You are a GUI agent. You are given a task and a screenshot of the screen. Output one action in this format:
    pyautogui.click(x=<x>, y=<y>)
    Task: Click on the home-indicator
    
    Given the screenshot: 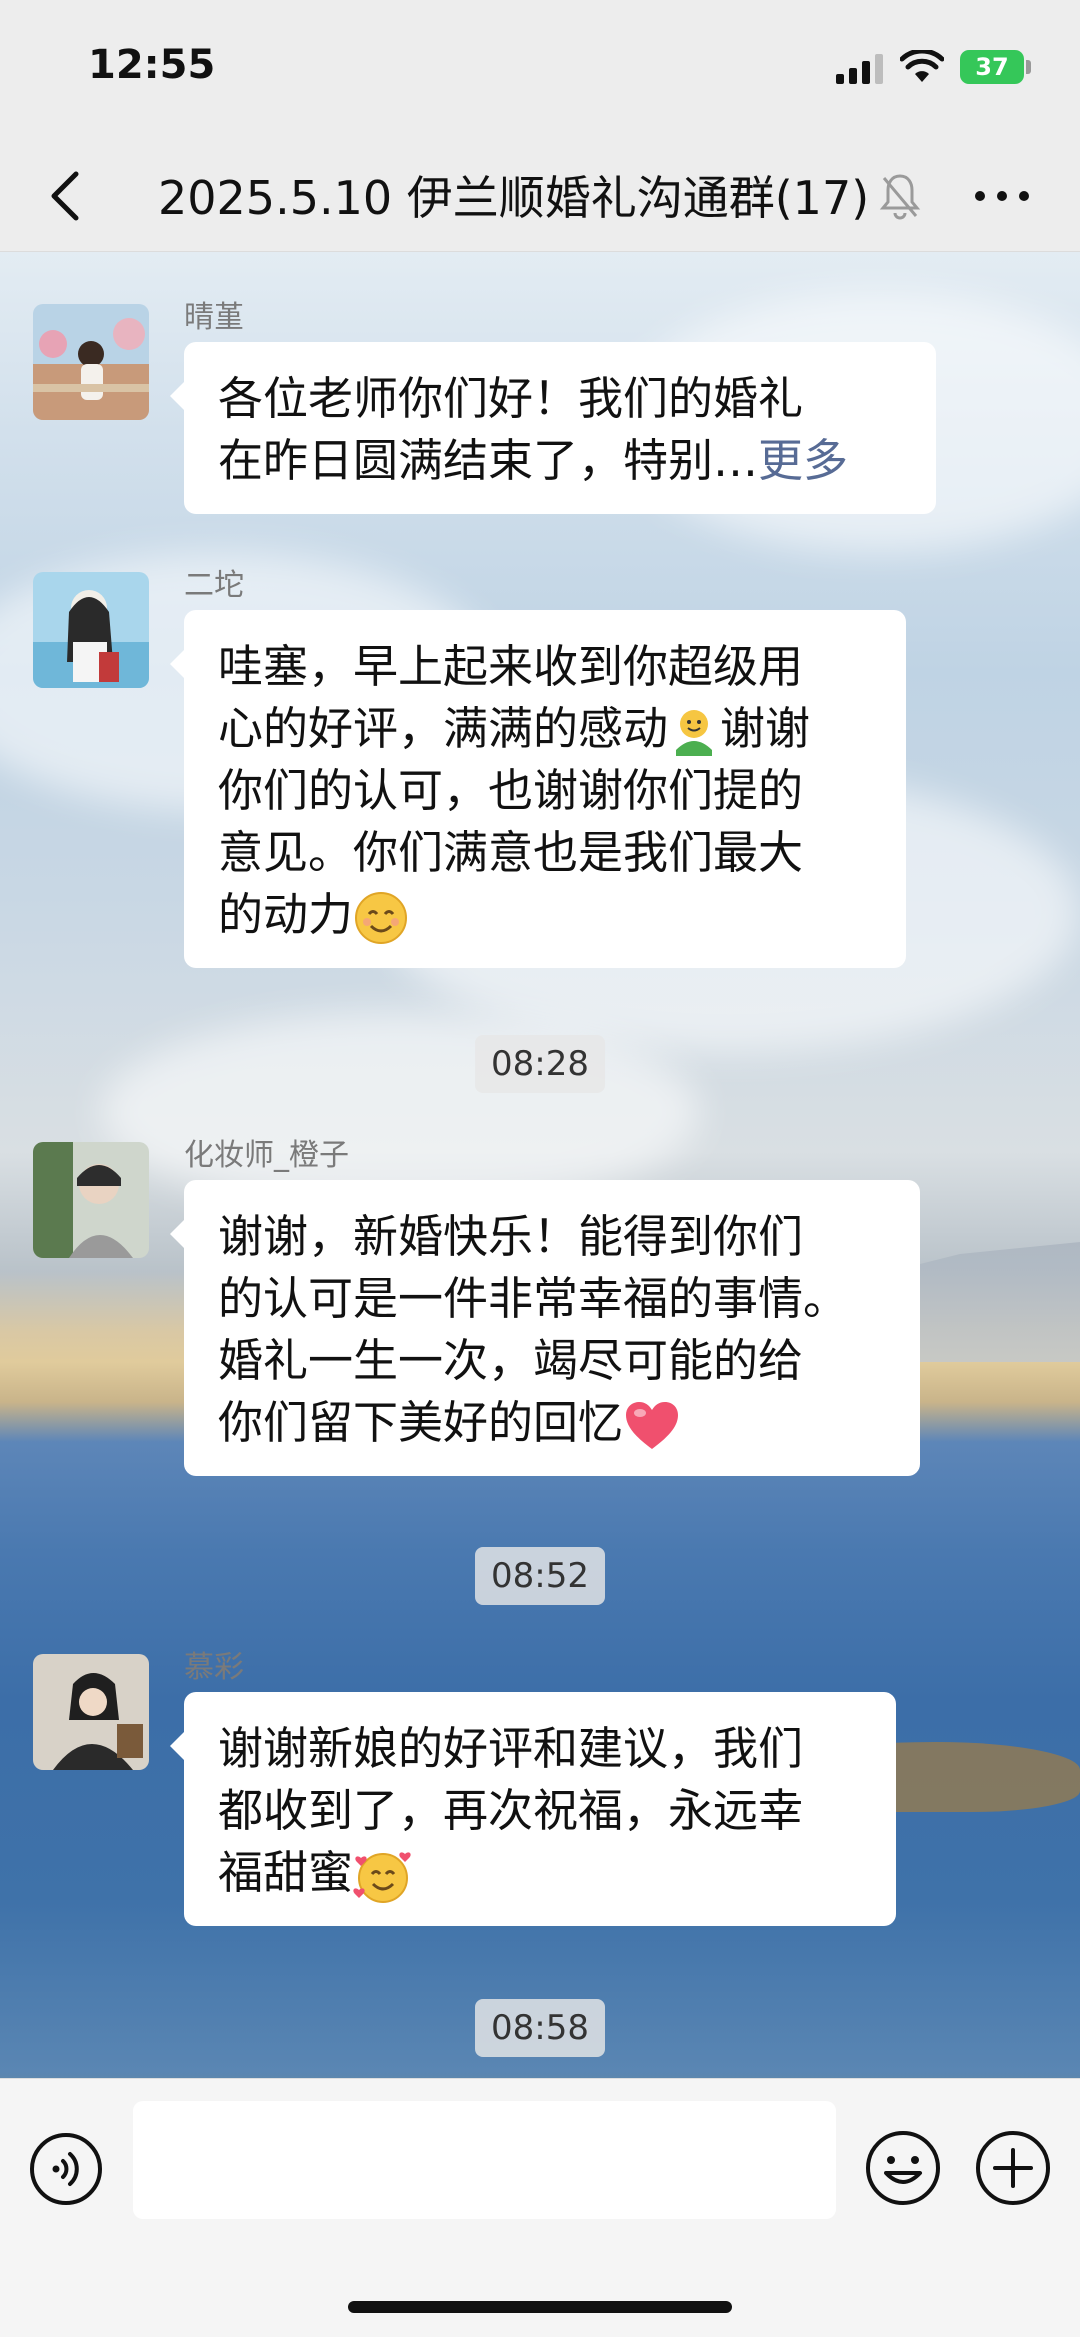 What is the action you would take?
    pyautogui.click(x=540, y=2307)
    